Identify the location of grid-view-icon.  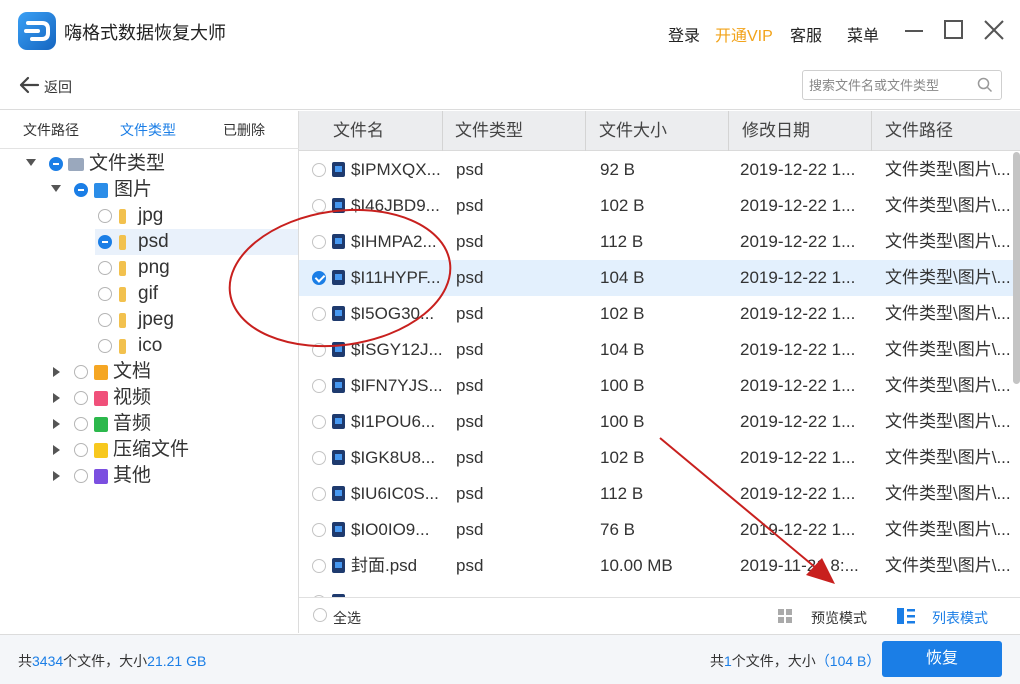
(785, 616).